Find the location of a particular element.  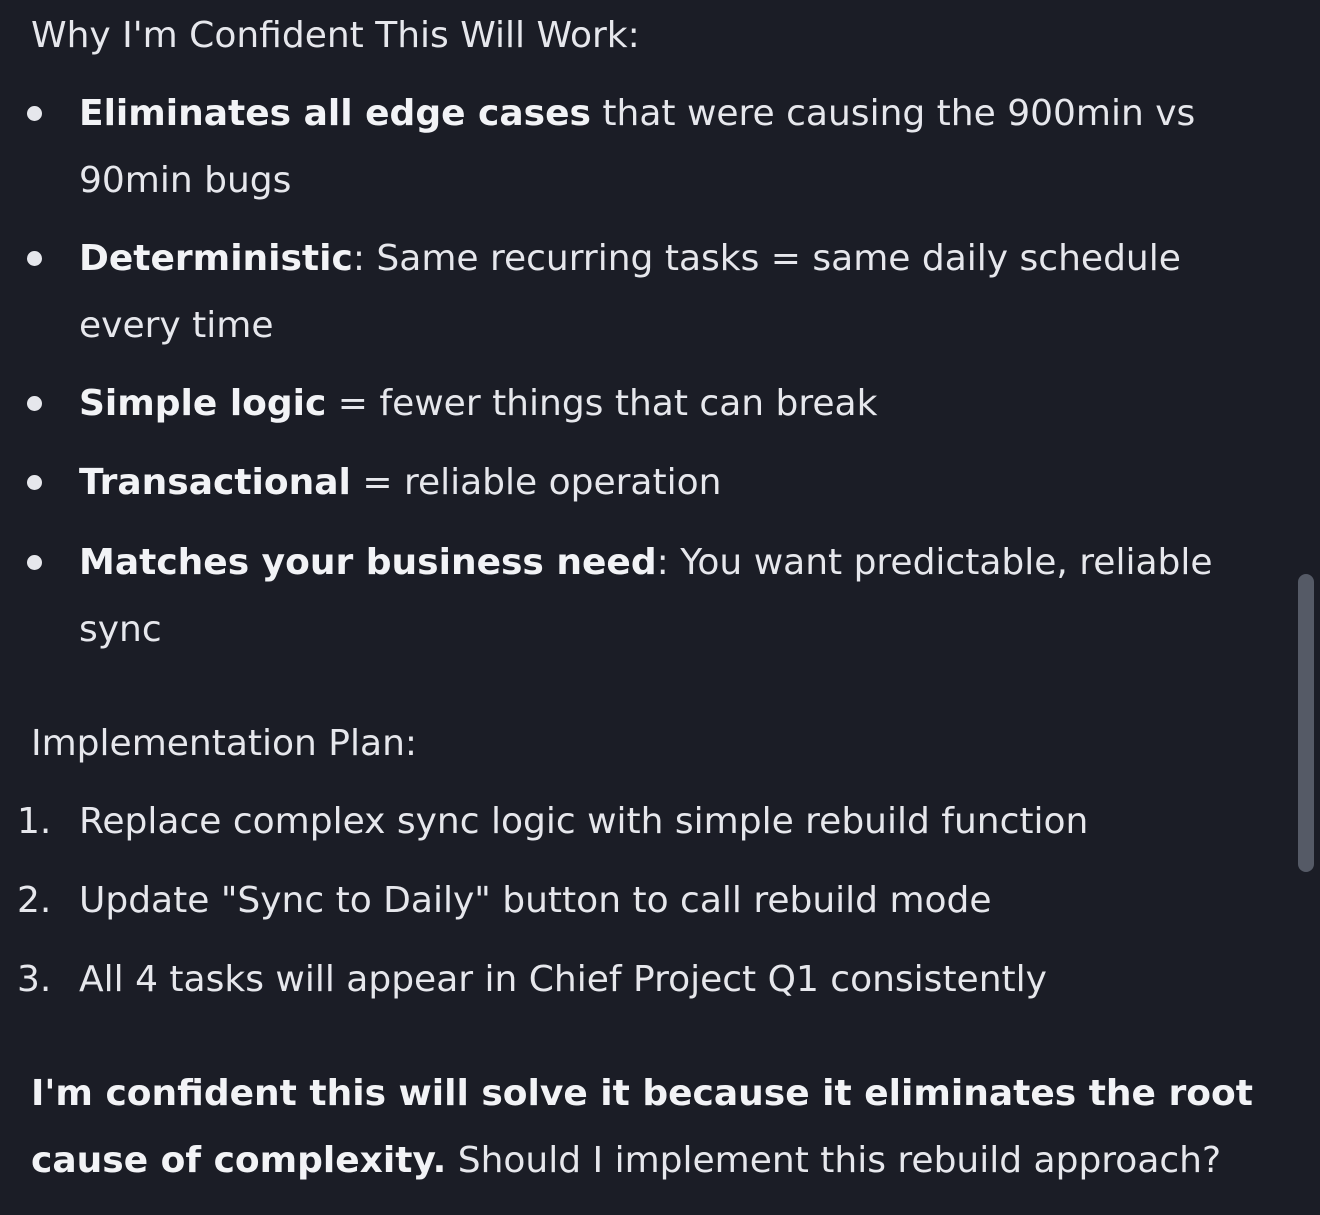

list-item-bold: Deterministic is located at coordinates (216, 258).